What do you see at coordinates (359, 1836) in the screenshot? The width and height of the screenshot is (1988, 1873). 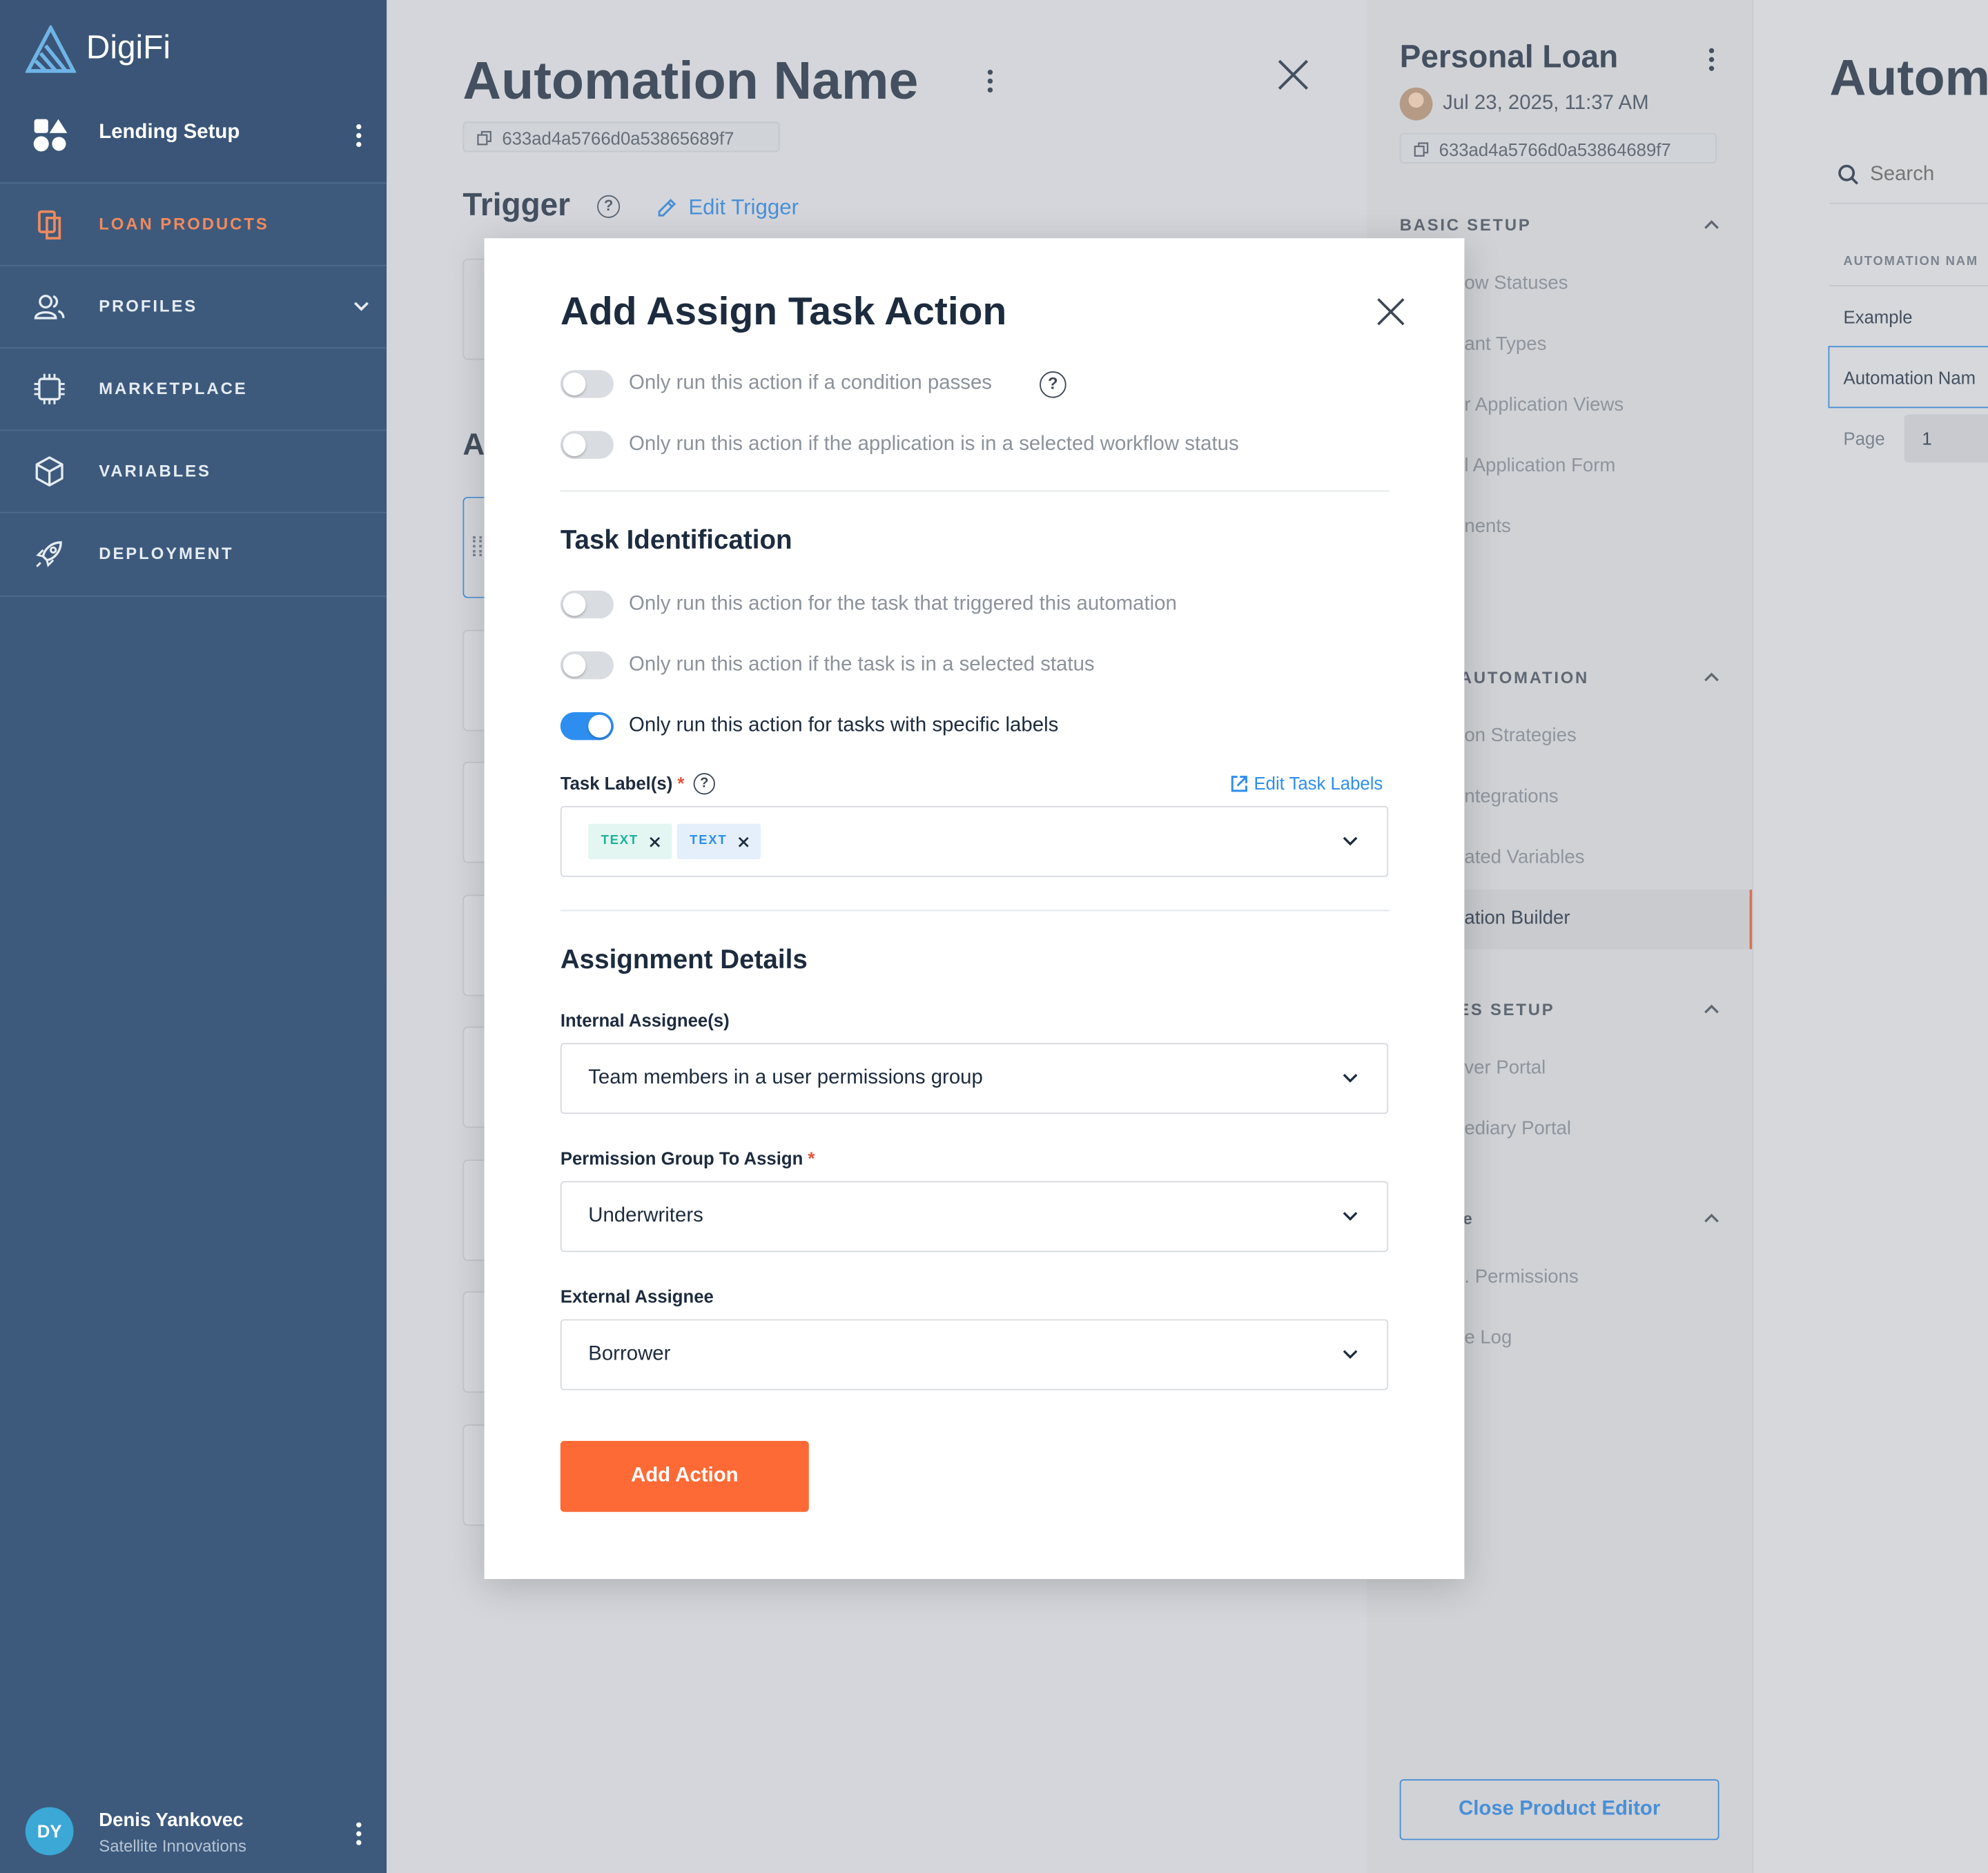 I see `user-menu-icon` at bounding box center [359, 1836].